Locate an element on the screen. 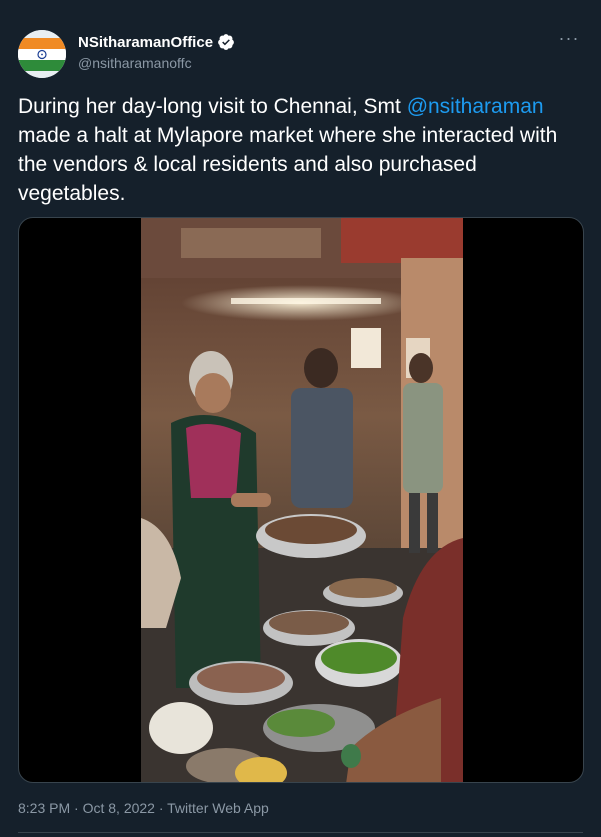  author-display-name: NSitharamanOffice is located at coordinates (145, 42).